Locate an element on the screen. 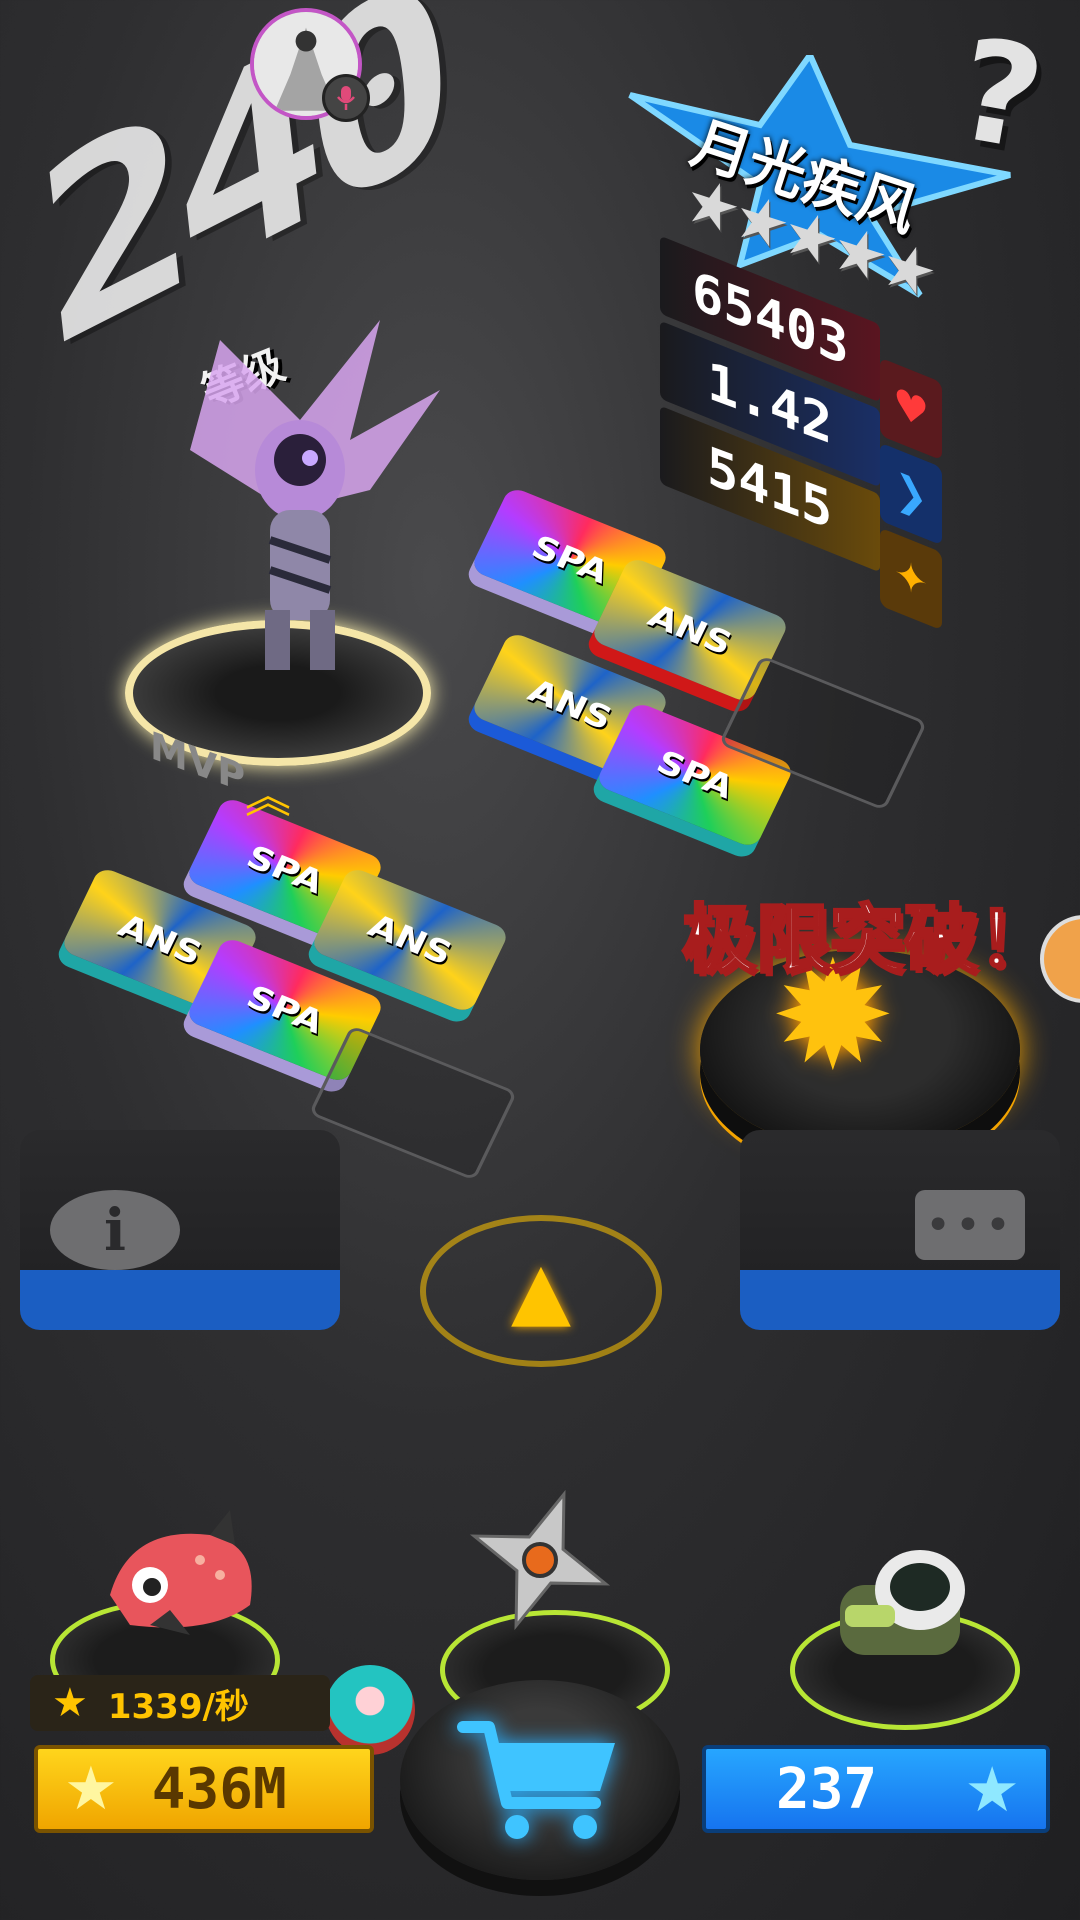 The image size is (1080, 1920). helper-character is located at coordinates (370, 1710).